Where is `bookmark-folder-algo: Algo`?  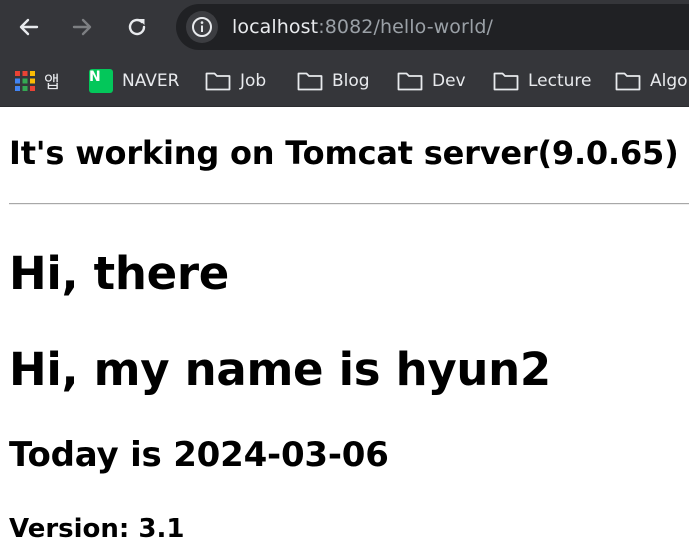
bookmark-folder-algo: Algo is located at coordinates (651, 80).